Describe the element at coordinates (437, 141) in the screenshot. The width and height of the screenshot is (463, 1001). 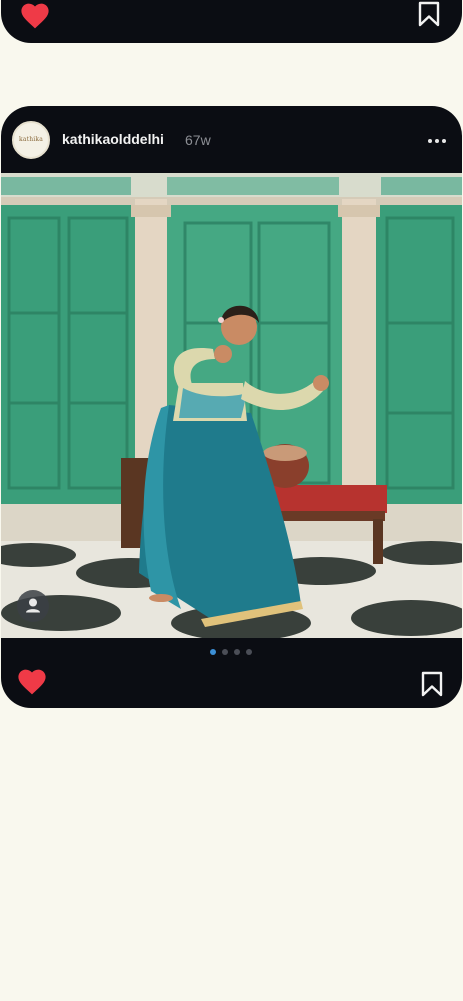
I see `more-options-icon` at that location.